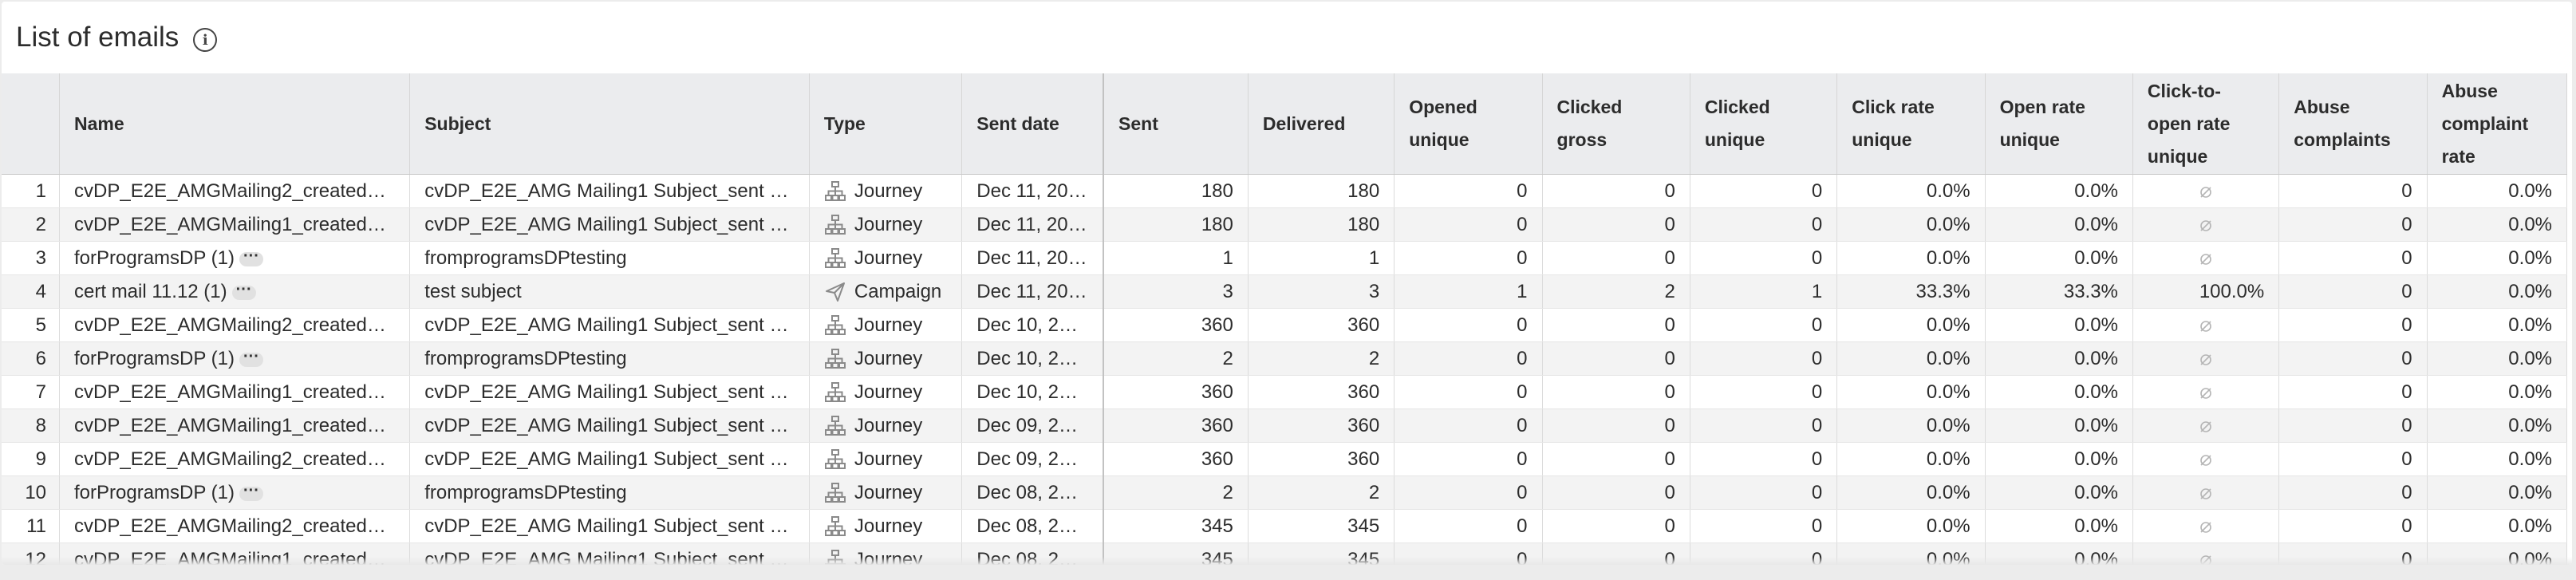  Describe the element at coordinates (150, 291) in the screenshot. I see `email-name: cert mail 11.12 (1)` at that location.